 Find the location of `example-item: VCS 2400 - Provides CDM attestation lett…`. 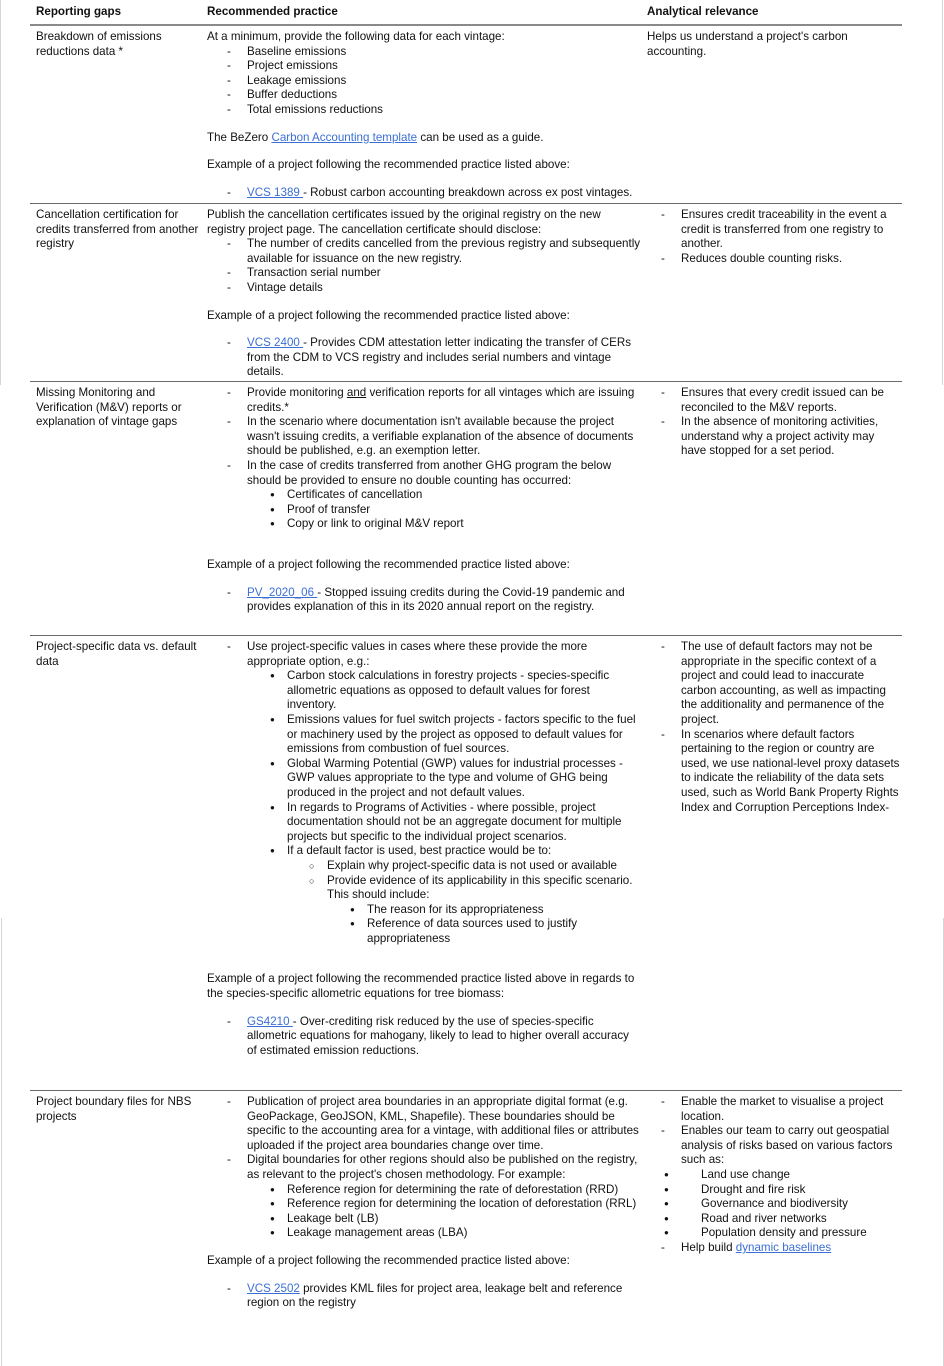

example-item: VCS 2400 - Provides CDM attestation lett… is located at coordinates (424, 358).